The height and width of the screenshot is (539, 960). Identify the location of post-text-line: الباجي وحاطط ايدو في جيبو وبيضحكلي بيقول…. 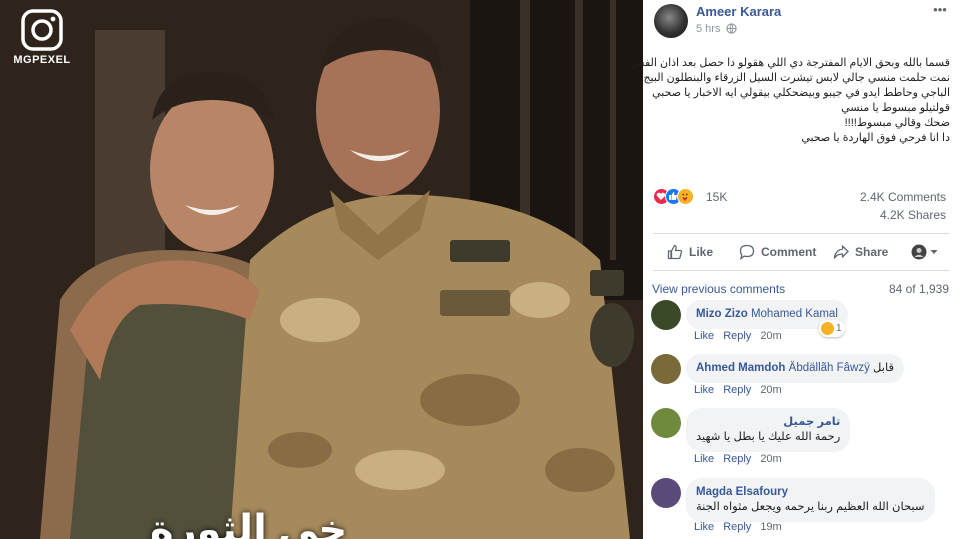
(801, 93).